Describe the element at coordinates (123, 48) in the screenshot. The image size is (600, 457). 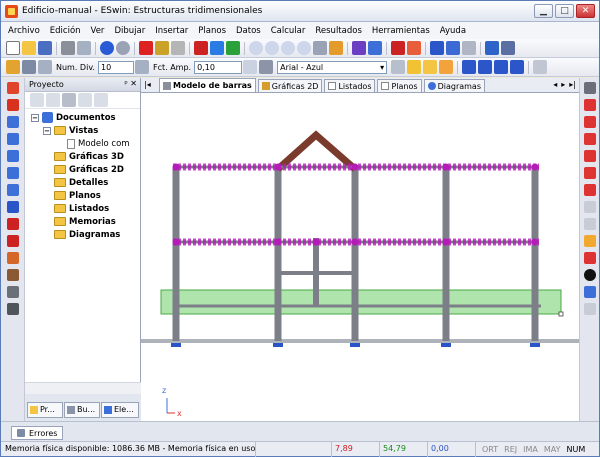
I see `redo-icon` at that location.